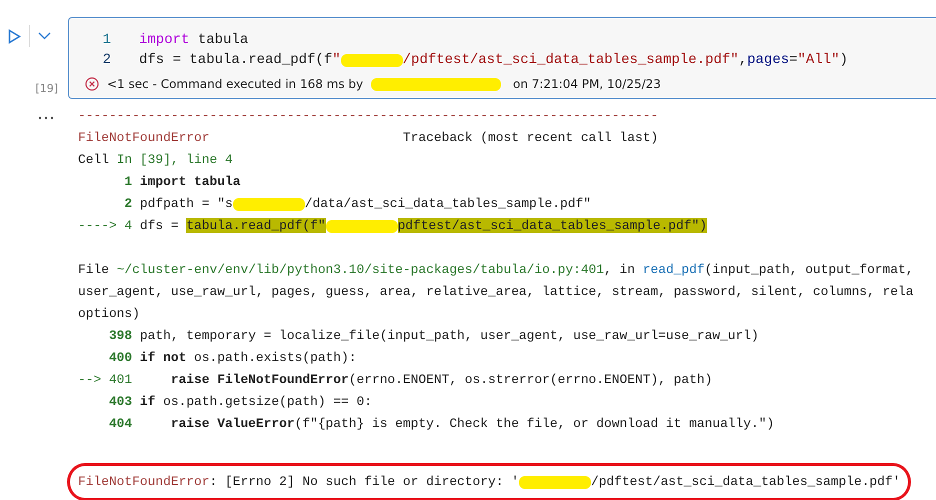 The height and width of the screenshot is (500, 936). What do you see at coordinates (240, 402) in the screenshot?
I see `code-text: 403 if os.path.getsize(path) == 0:` at bounding box center [240, 402].